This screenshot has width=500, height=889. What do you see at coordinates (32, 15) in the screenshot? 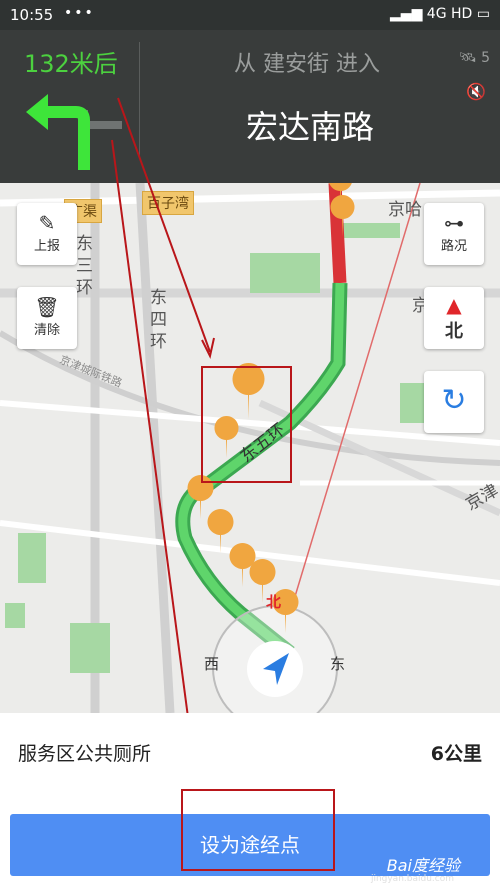
I see `status-time: 10:55` at bounding box center [32, 15].